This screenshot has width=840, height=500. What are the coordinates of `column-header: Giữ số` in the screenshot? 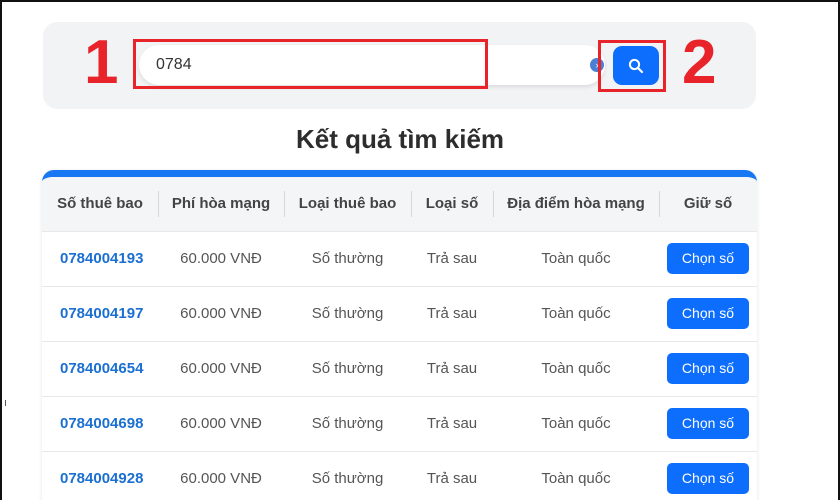 It's located at (708, 204).